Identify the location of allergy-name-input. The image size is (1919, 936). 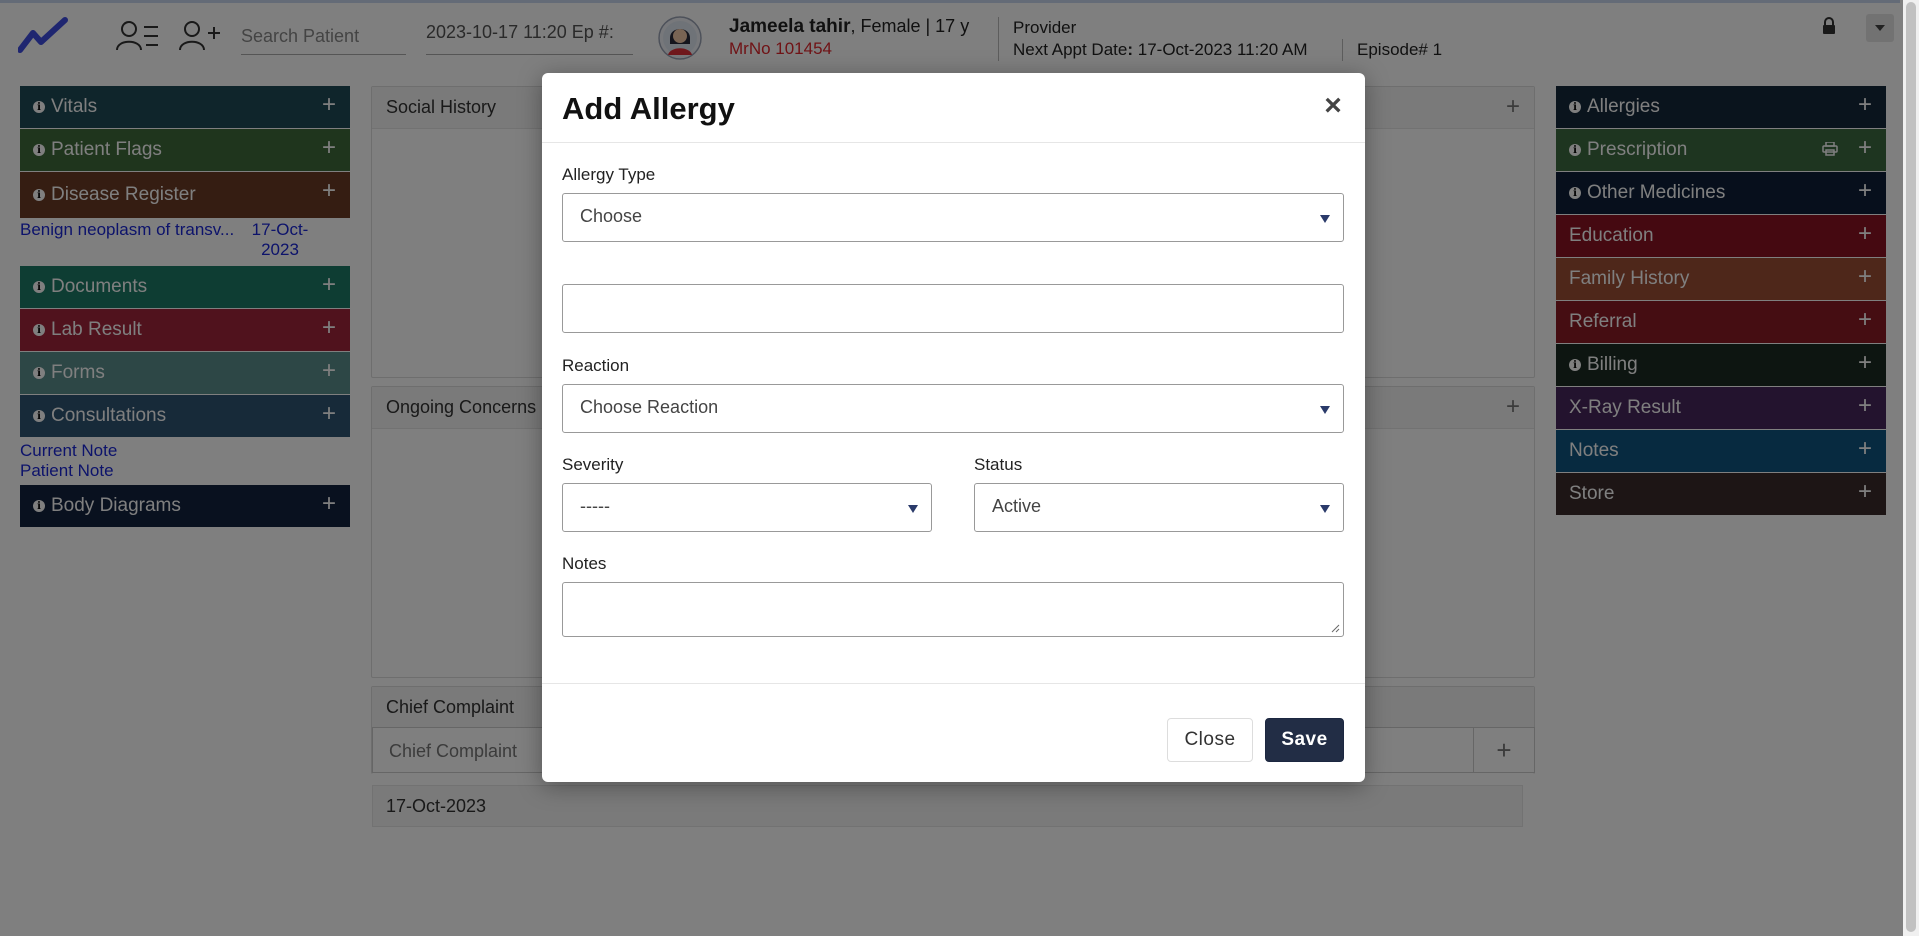
(953, 308).